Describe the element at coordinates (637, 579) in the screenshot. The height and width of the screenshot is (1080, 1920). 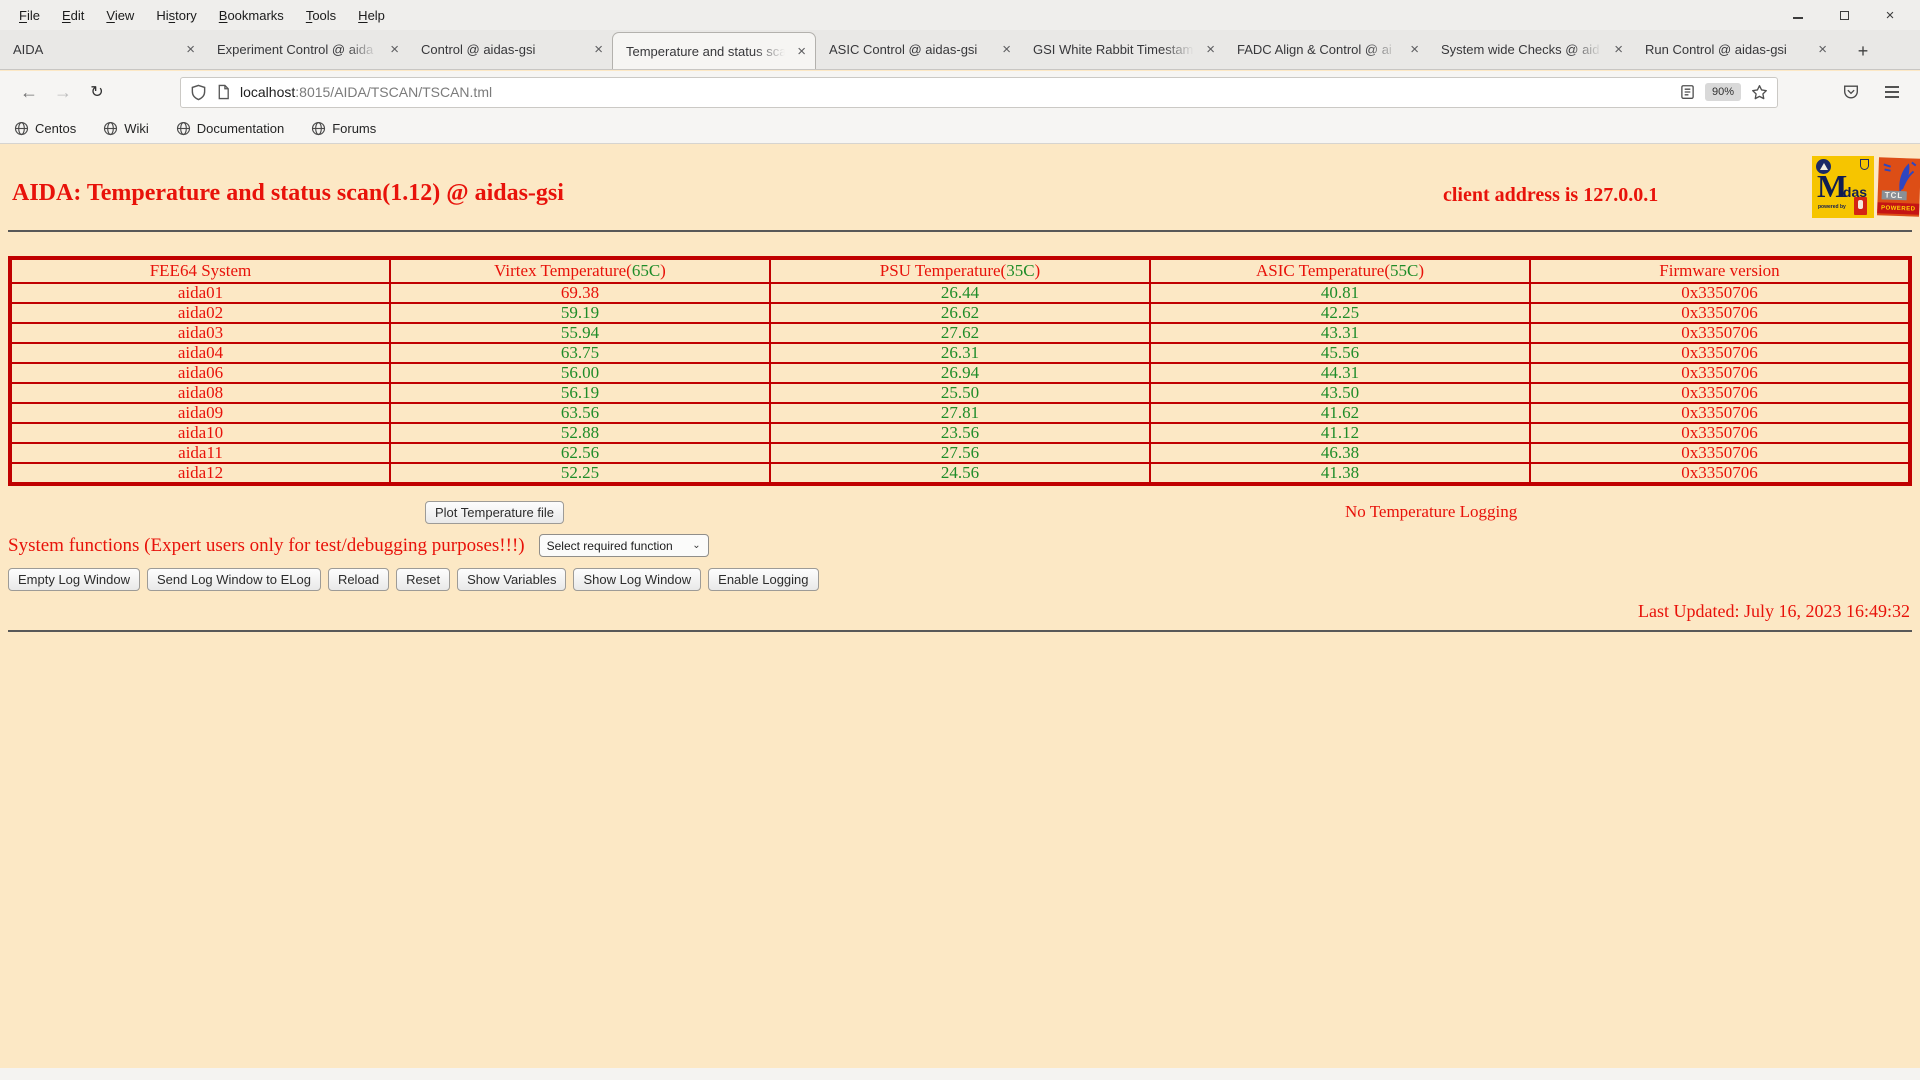
I see `button-show-log-window: Show Log Window` at that location.